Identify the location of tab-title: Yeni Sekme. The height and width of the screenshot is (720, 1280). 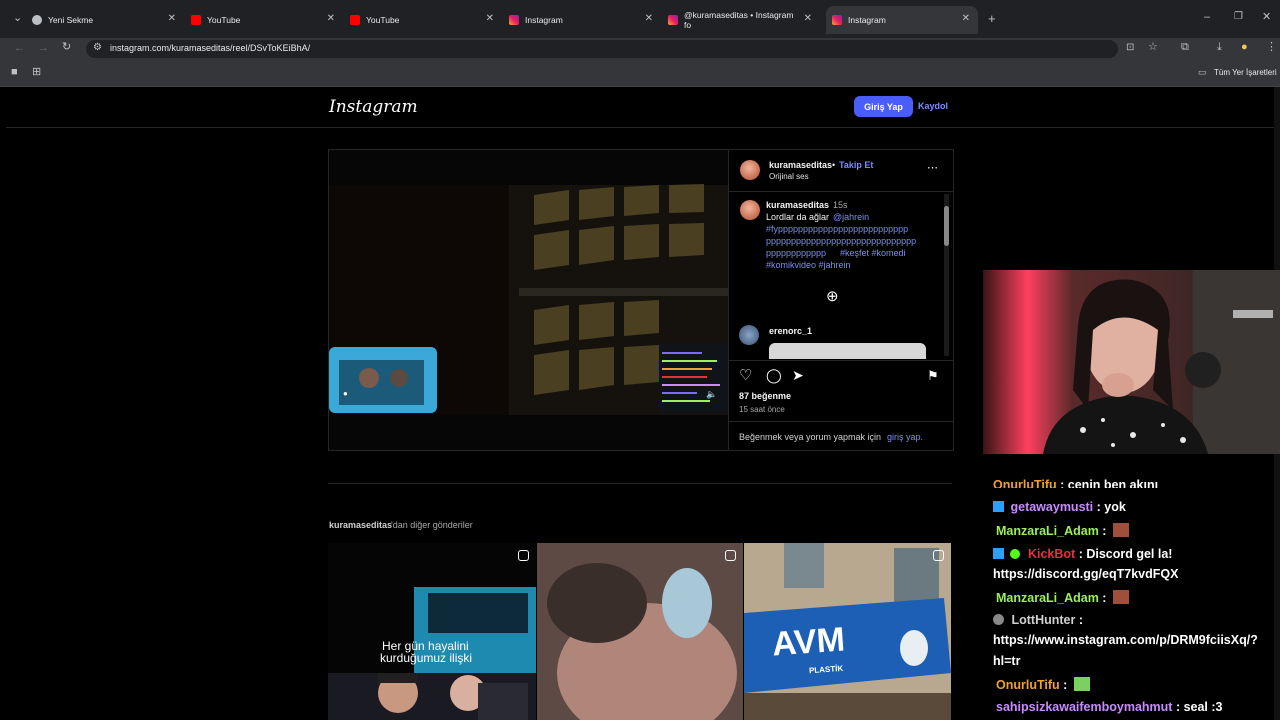
(71, 20).